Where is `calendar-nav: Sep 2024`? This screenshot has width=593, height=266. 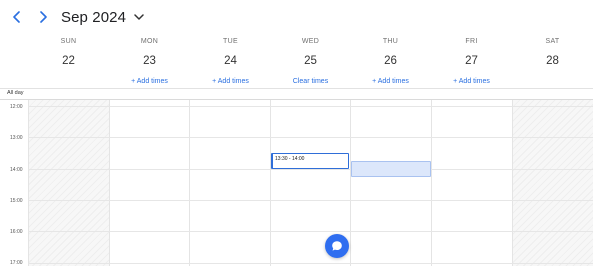
calendar-nav: Sep 2024 is located at coordinates (77, 17).